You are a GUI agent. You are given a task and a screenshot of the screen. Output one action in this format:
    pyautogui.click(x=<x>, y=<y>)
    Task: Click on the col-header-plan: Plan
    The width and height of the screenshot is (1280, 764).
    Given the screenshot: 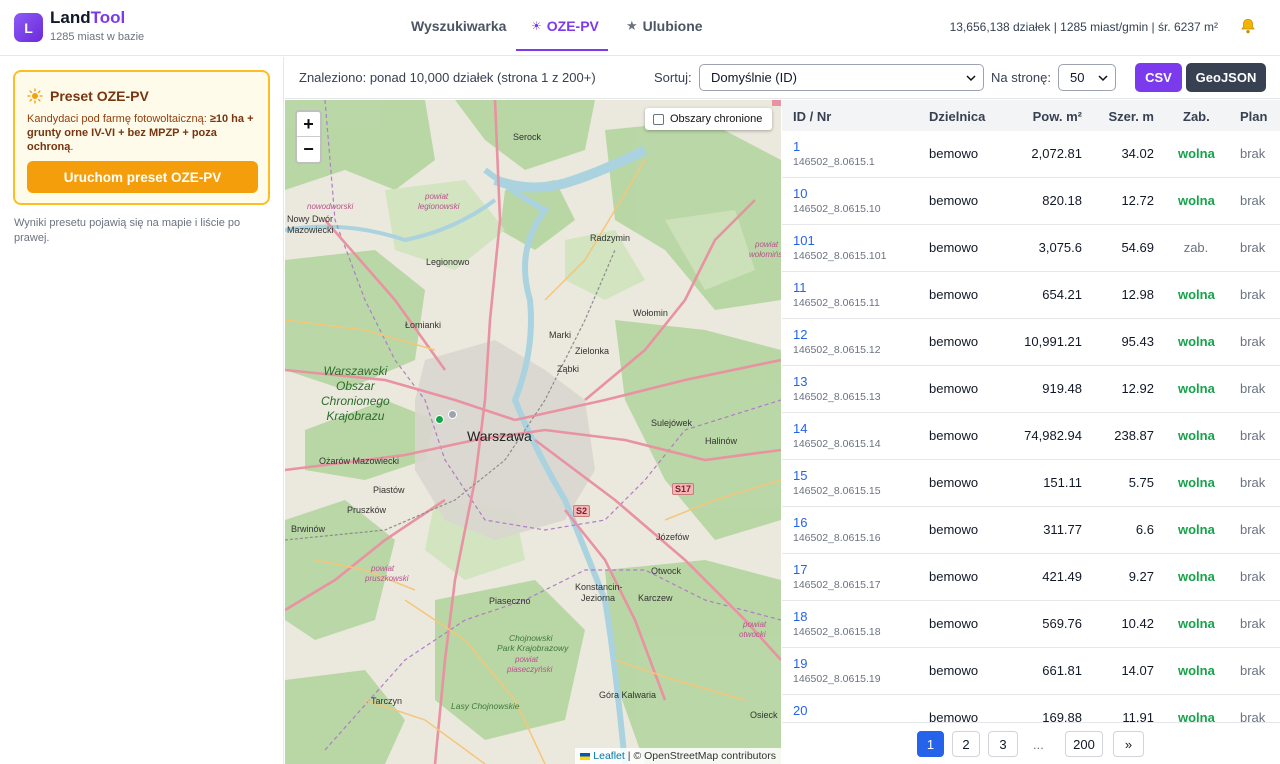 What is the action you would take?
    pyautogui.click(x=1253, y=116)
    